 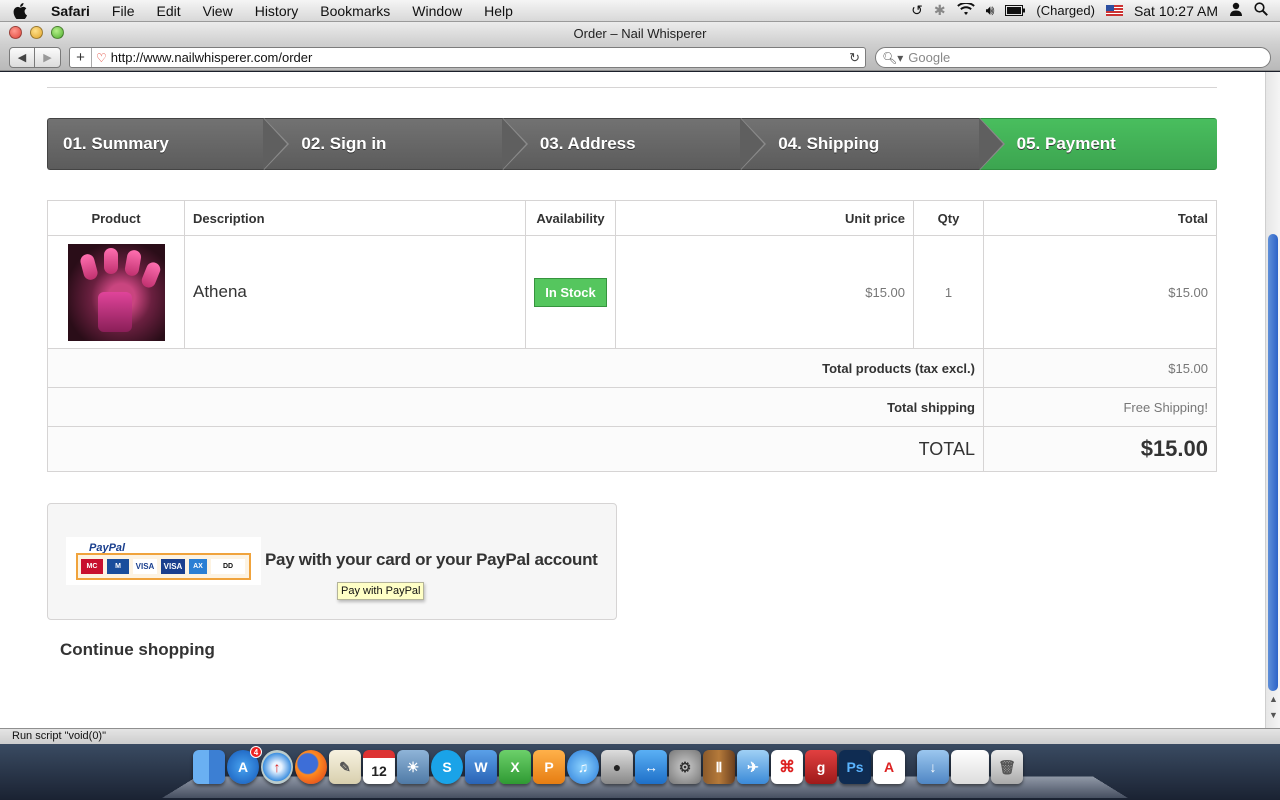 I want to click on safari-icon: ↑, so click(x=277, y=767).